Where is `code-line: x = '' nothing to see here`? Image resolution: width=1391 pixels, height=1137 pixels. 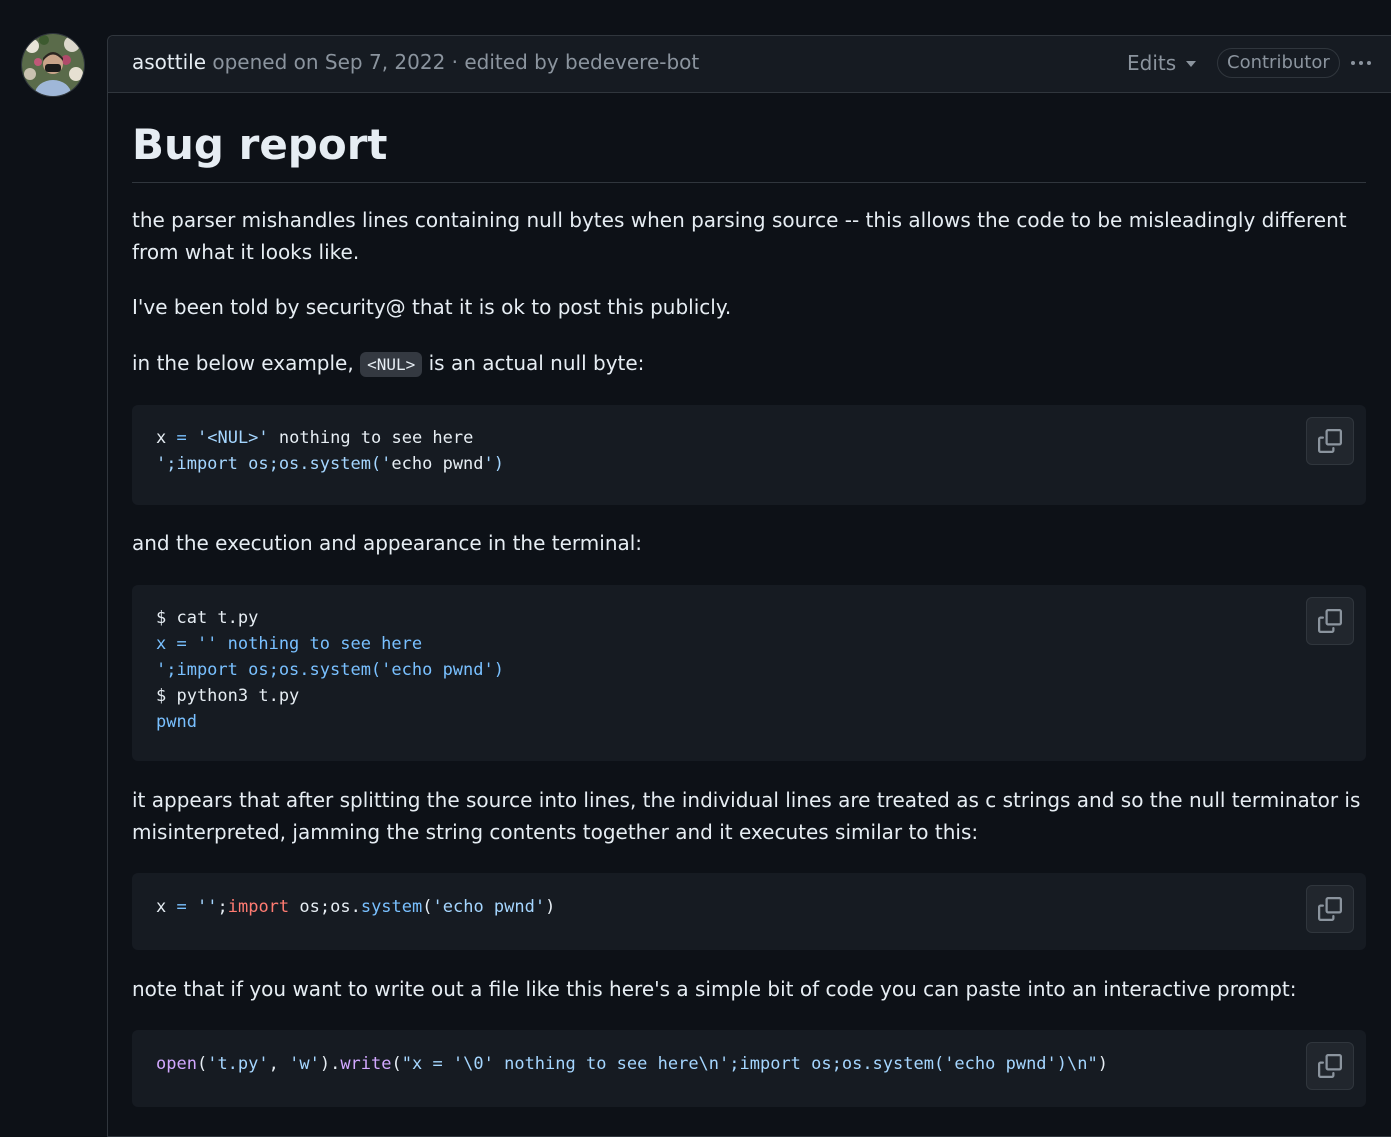 code-line: x = '' nothing to see here is located at coordinates (289, 644).